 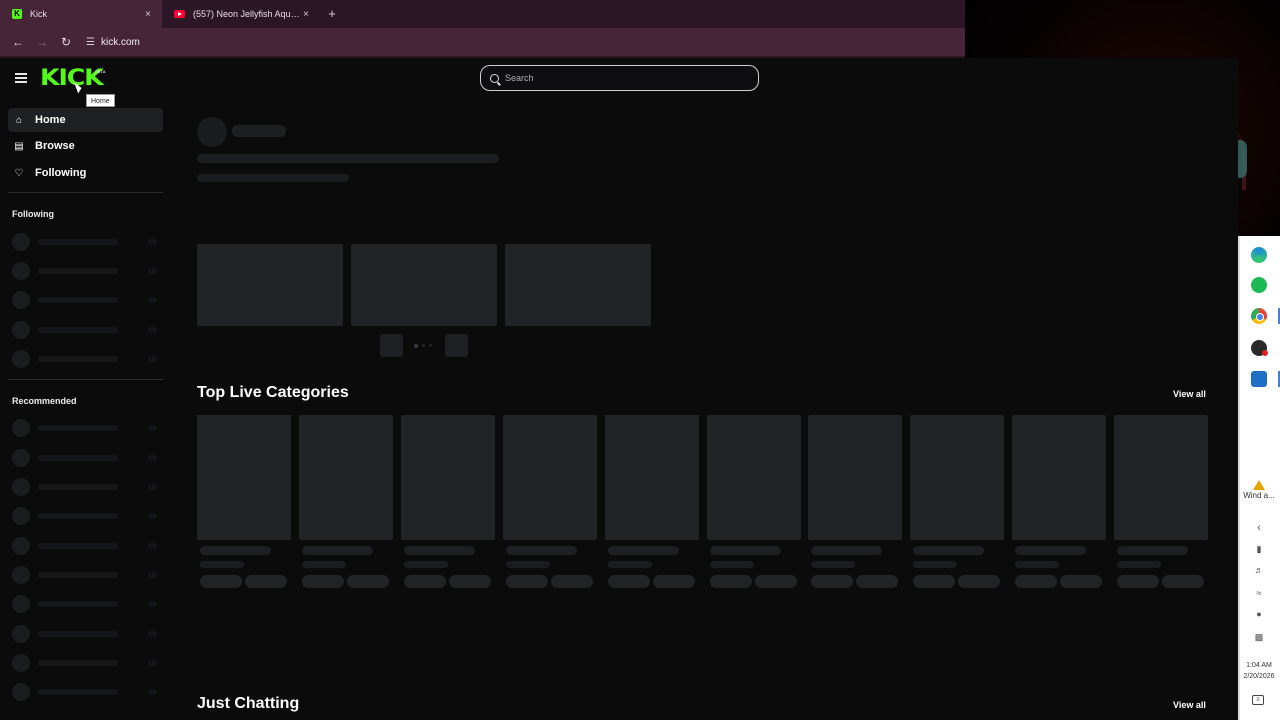 I want to click on view-all-categories-link: View all, so click(x=1189, y=394).